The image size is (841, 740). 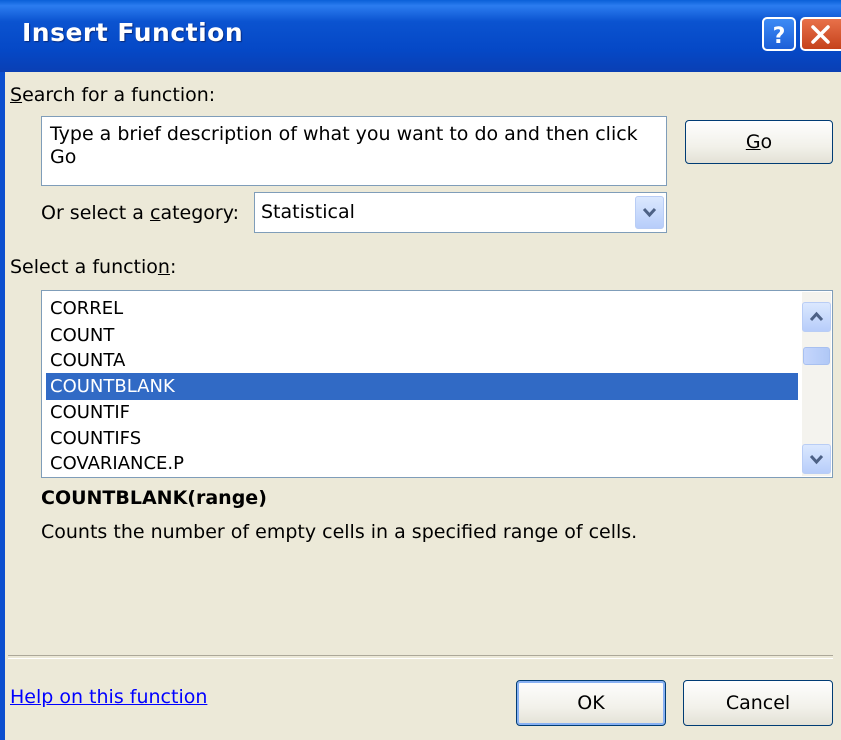 I want to click on help-glyph: ?, so click(x=779, y=36).